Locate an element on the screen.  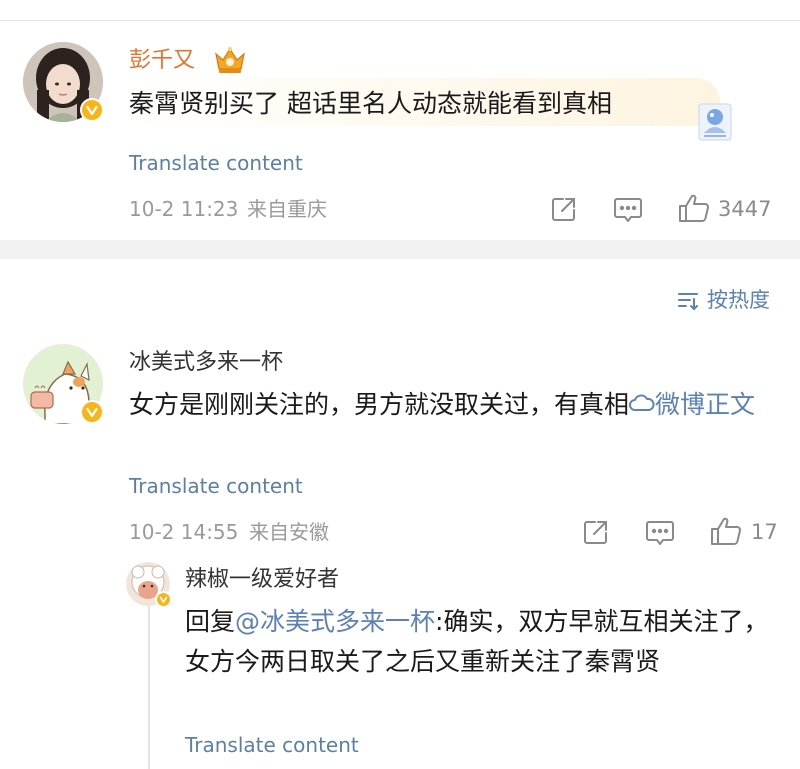
comment-text: 秦霄贤别买了 超话里名人动态就能看到真相 is located at coordinates (370, 103).